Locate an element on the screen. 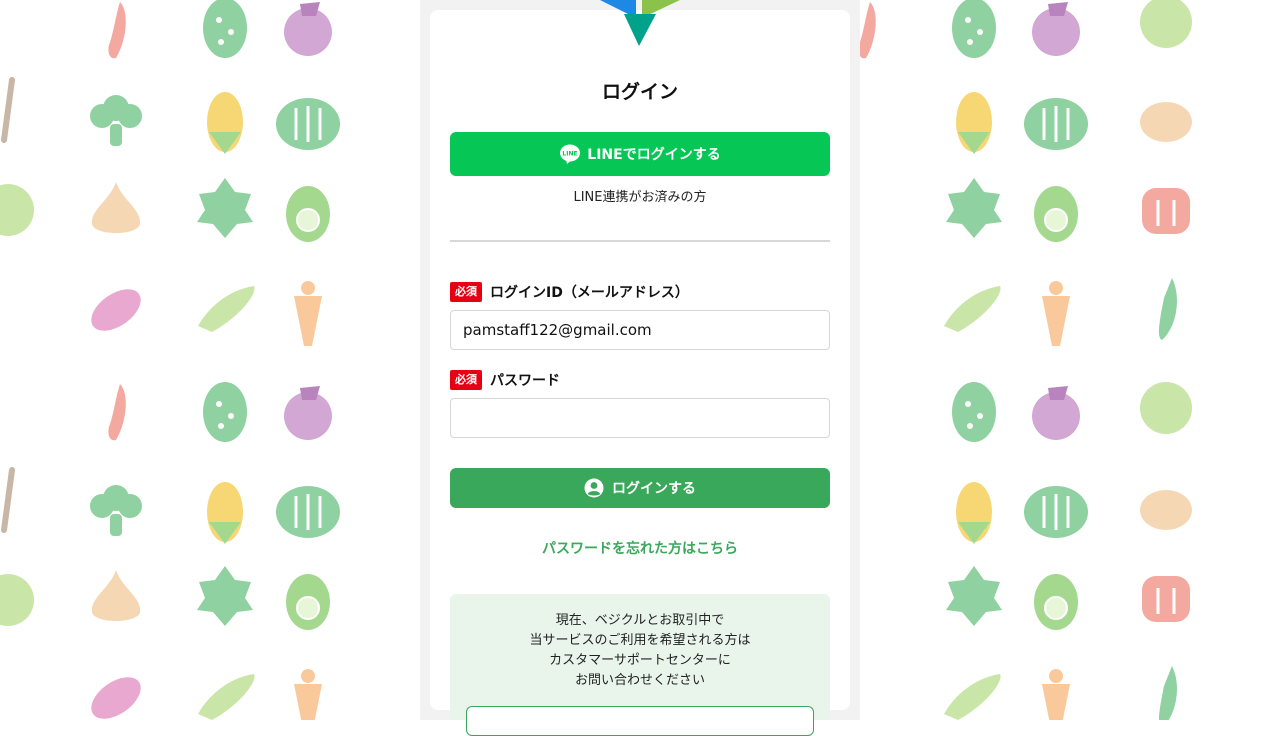 This screenshot has width=1280, height=736. login-id-label-row: 必須 ログインID（メールアドレス） is located at coordinates (569, 292).